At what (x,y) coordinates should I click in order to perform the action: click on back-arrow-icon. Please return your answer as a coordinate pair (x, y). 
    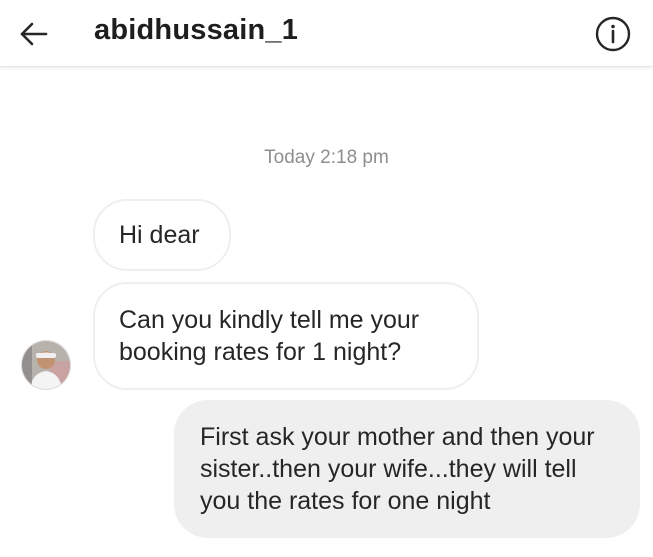
    Looking at the image, I should click on (34, 34).